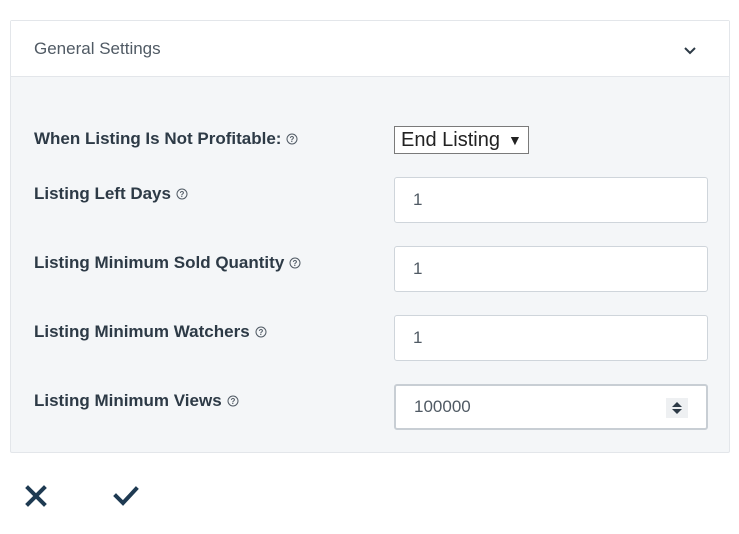 The image size is (739, 534). I want to click on panel-title: General Settings, so click(97, 48).